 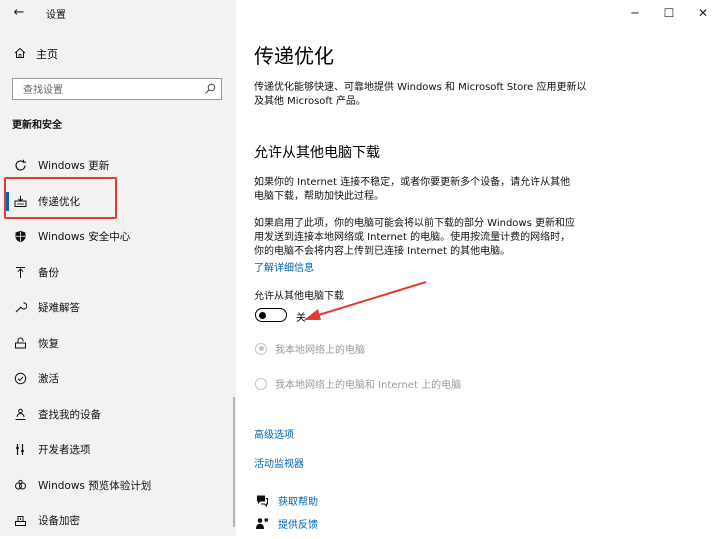 I want to click on activity-monitor-link: 活动监视器, so click(x=279, y=462).